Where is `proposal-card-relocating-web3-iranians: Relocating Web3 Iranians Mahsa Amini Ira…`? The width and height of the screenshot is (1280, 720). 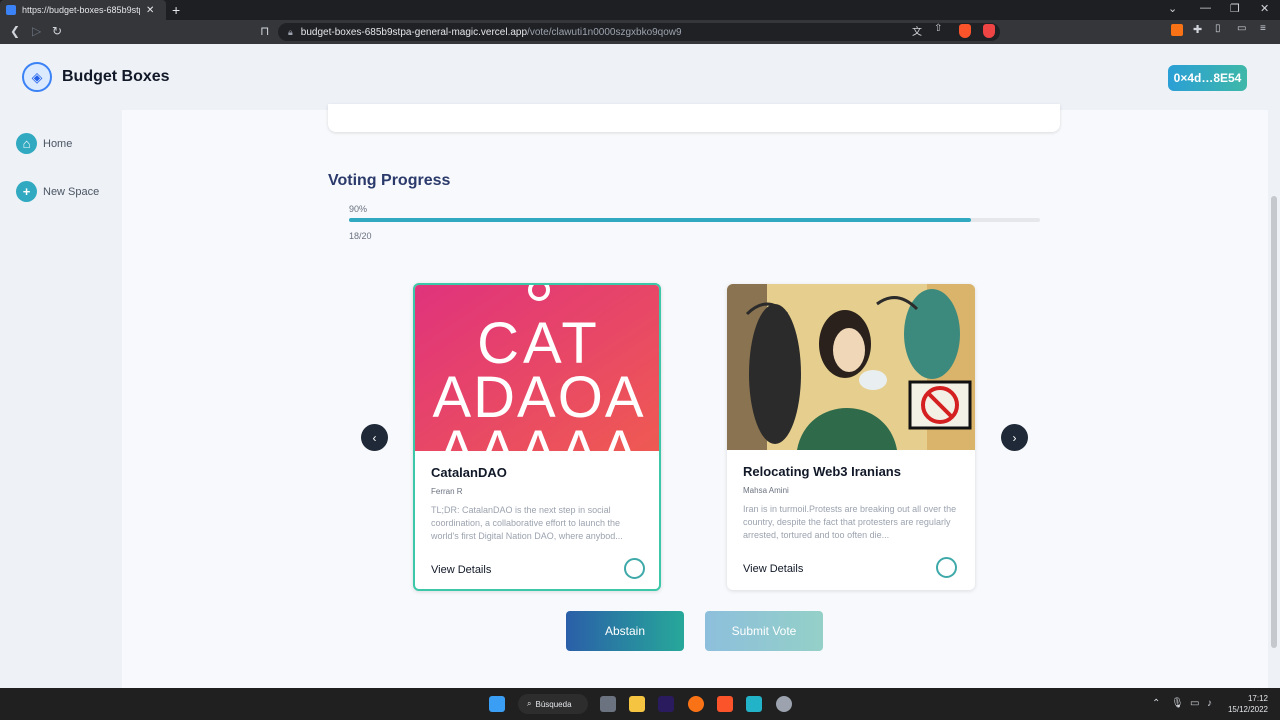
proposal-card-relocating-web3-iranians: Relocating Web3 Iranians Mahsa Amini Ira… is located at coordinates (851, 437).